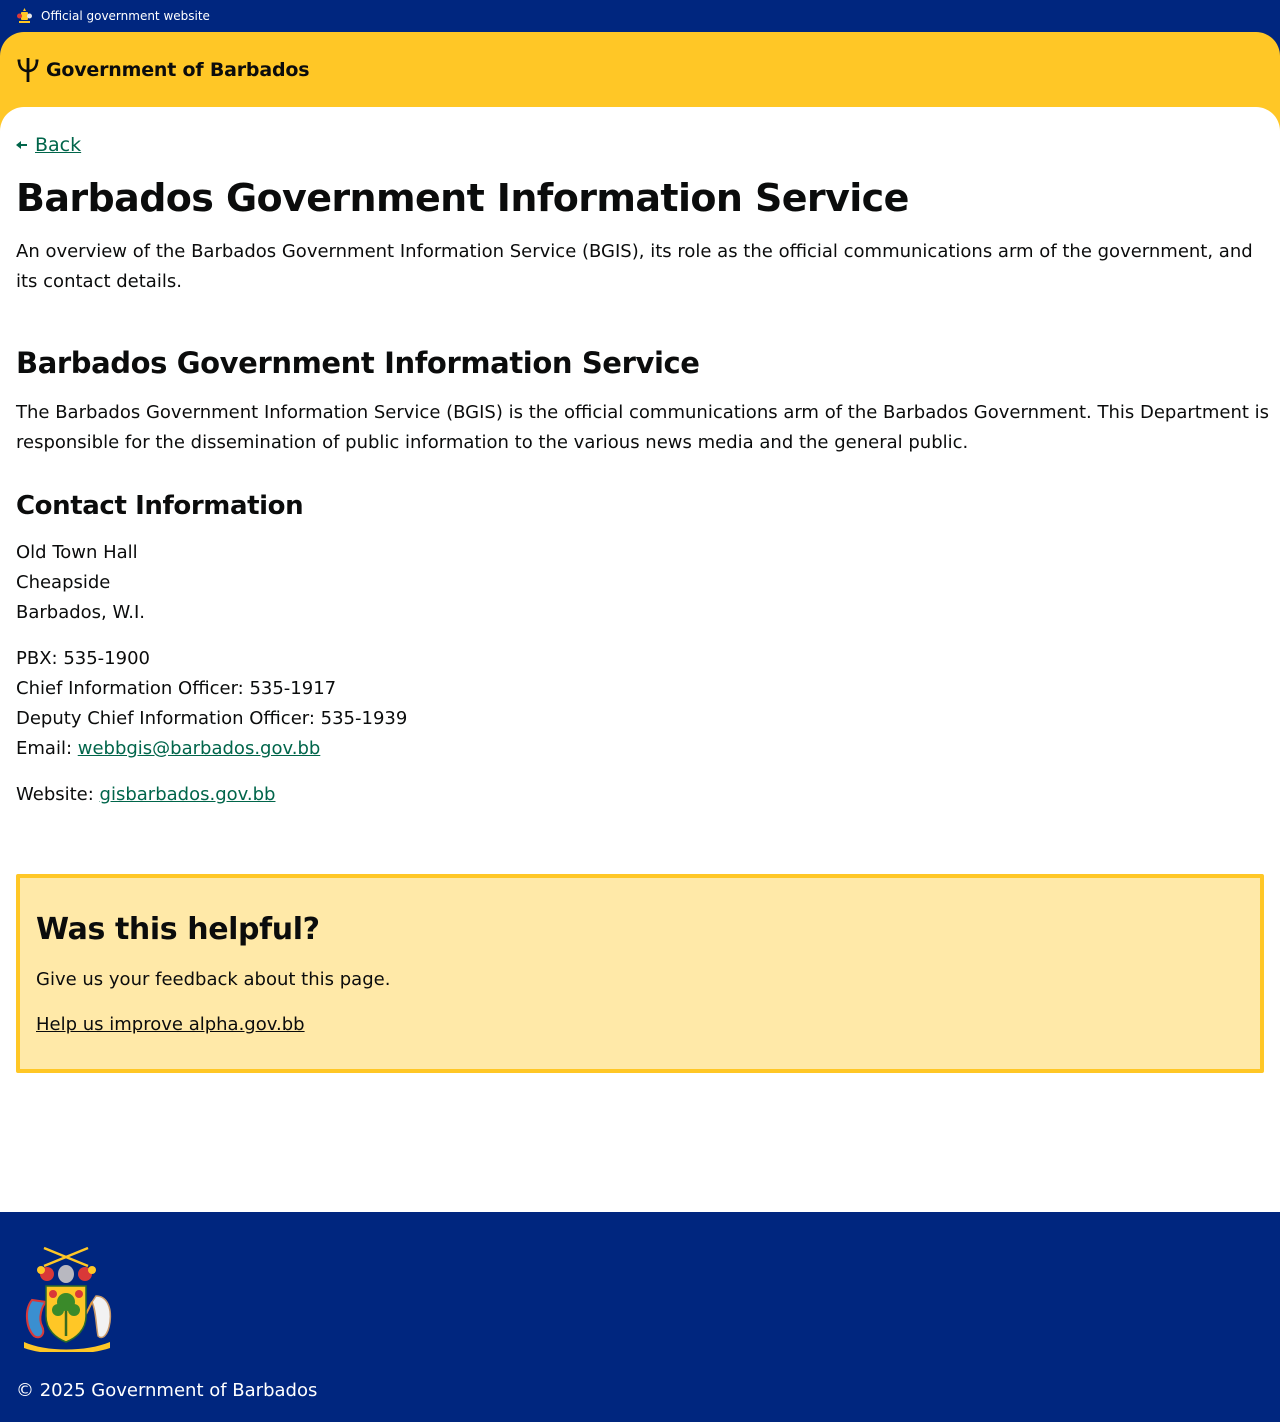 This screenshot has width=1280, height=1422. I want to click on email-row: Email: webbgis@barbados.gov.bb, so click(416, 749).